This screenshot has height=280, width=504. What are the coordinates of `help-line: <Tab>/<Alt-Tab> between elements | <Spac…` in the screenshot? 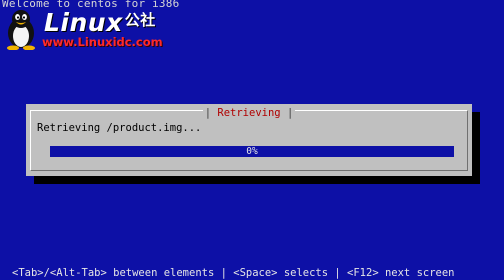 It's located at (233, 273).